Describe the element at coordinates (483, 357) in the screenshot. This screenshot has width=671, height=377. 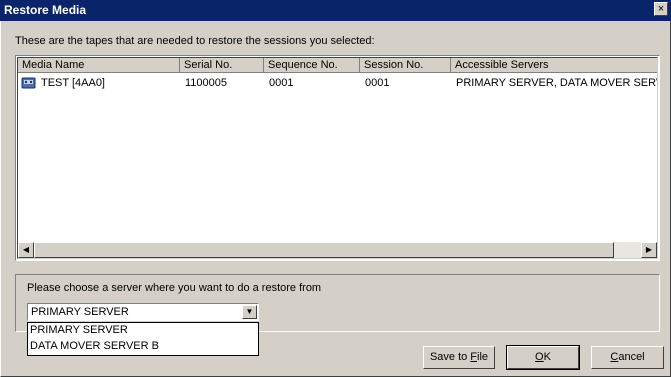
I see `save-label-suffix: ile` at that location.